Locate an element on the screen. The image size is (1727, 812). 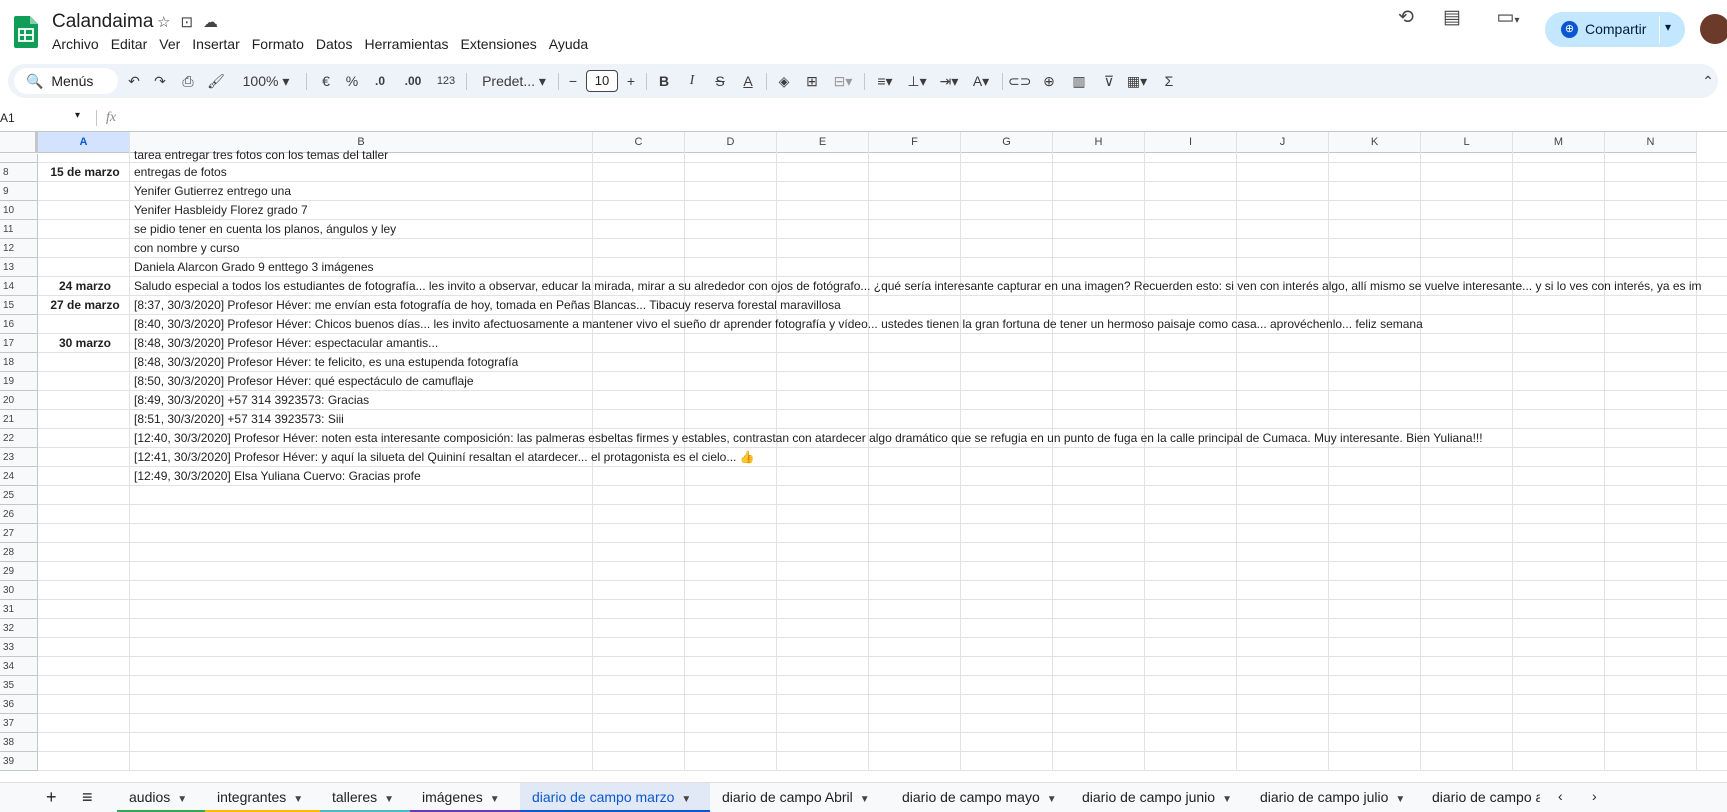
text-wrap-icon: ⇥▾ is located at coordinates (949, 81).